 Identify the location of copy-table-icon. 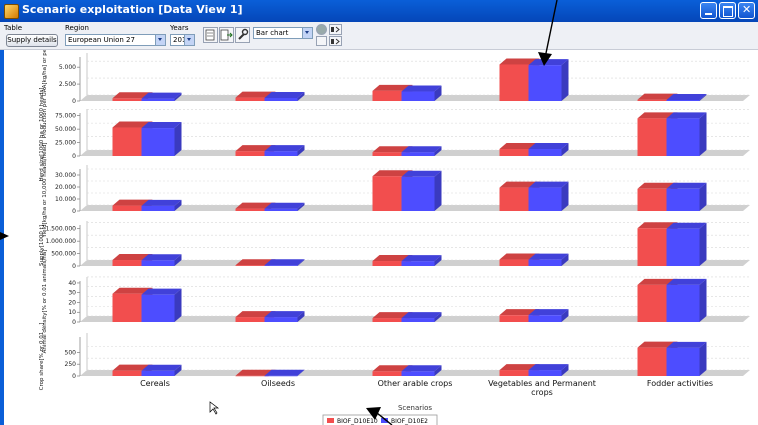
(210, 35).